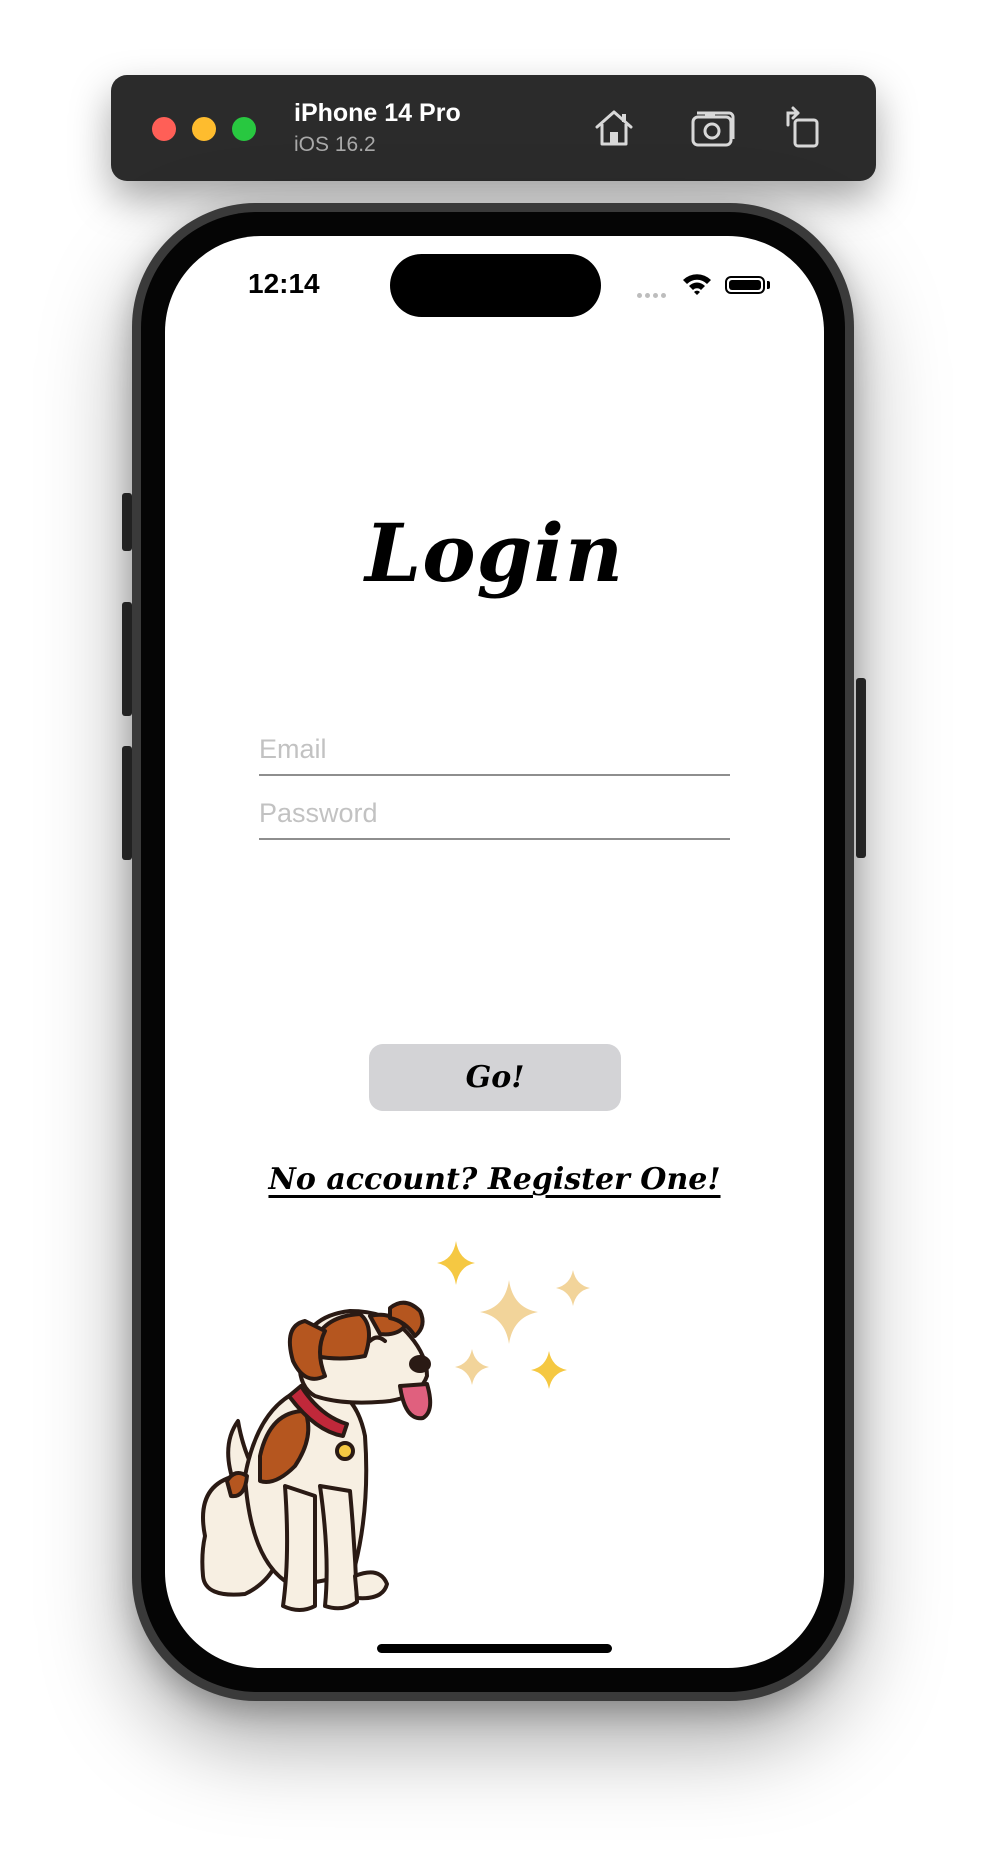  What do you see at coordinates (127, 659) in the screenshot?
I see `volume-up-button` at bounding box center [127, 659].